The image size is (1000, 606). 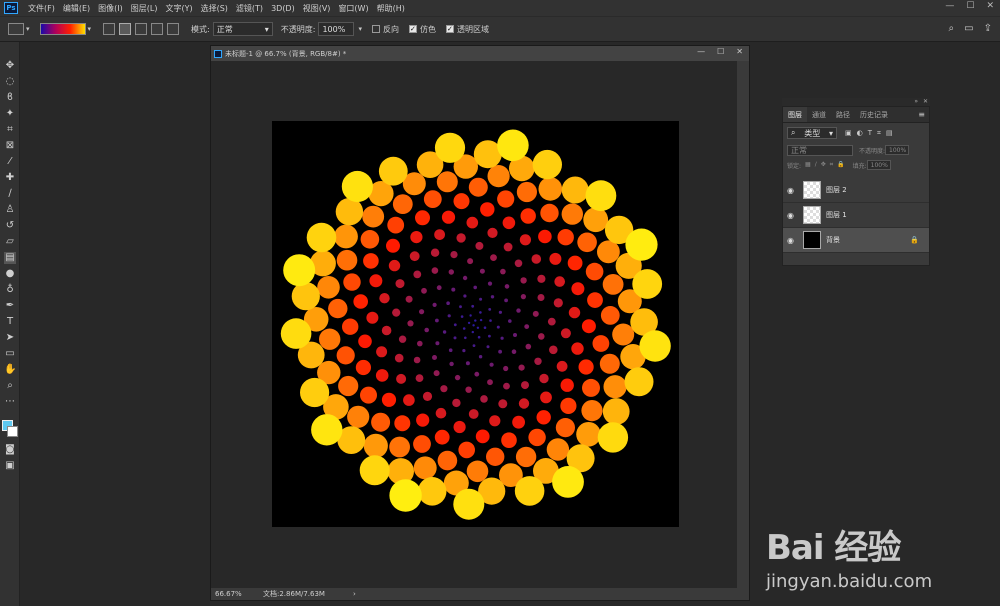 What do you see at coordinates (925, 101) in the screenshot?
I see `close-panels-icon: ✕` at bounding box center [925, 101].